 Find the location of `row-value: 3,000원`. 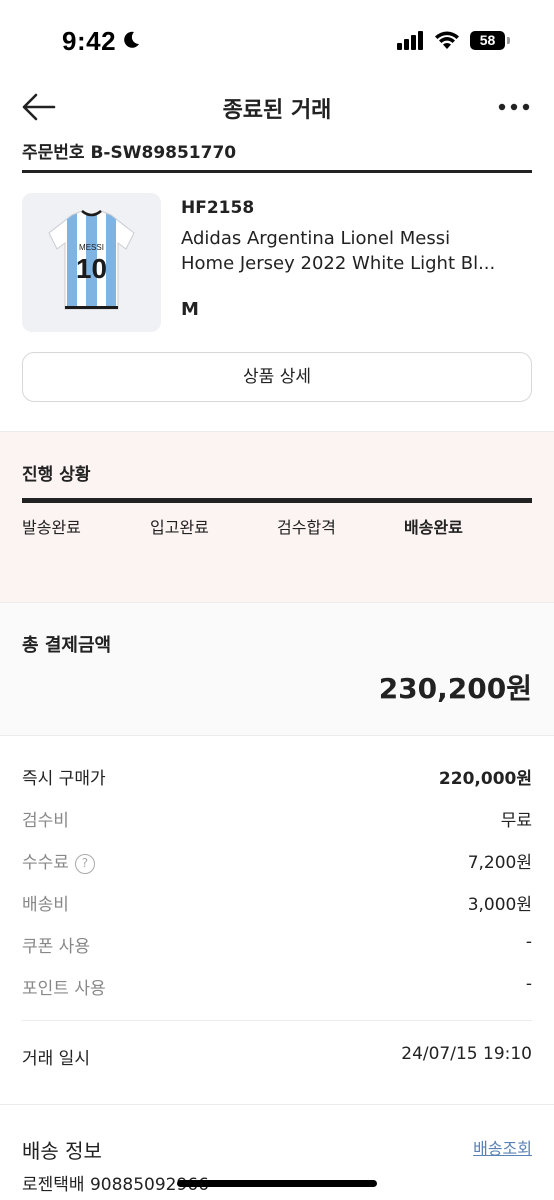

row-value: 3,000원 is located at coordinates (499, 905).